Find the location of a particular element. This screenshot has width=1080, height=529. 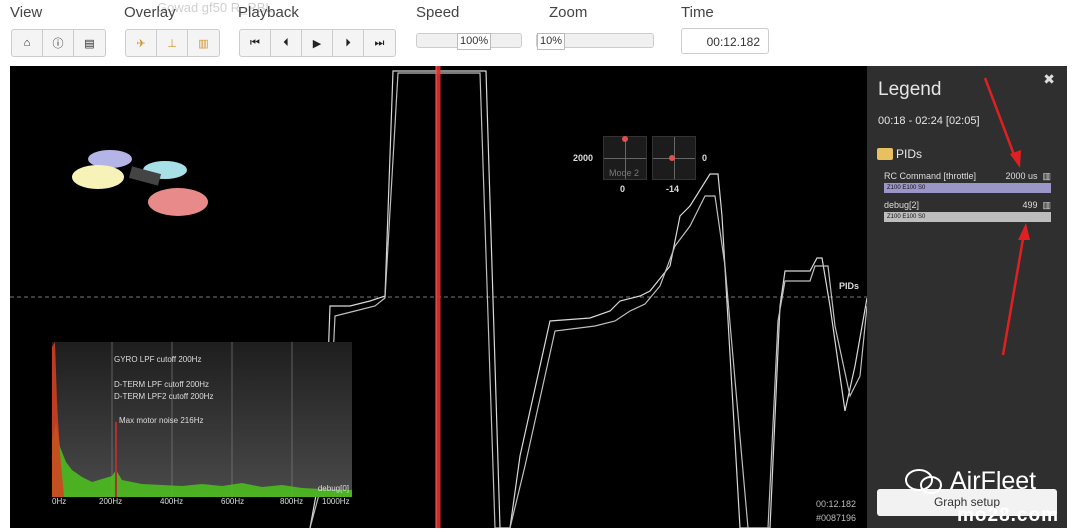

legend-group-pids: PIDs is located at coordinates (899, 154).